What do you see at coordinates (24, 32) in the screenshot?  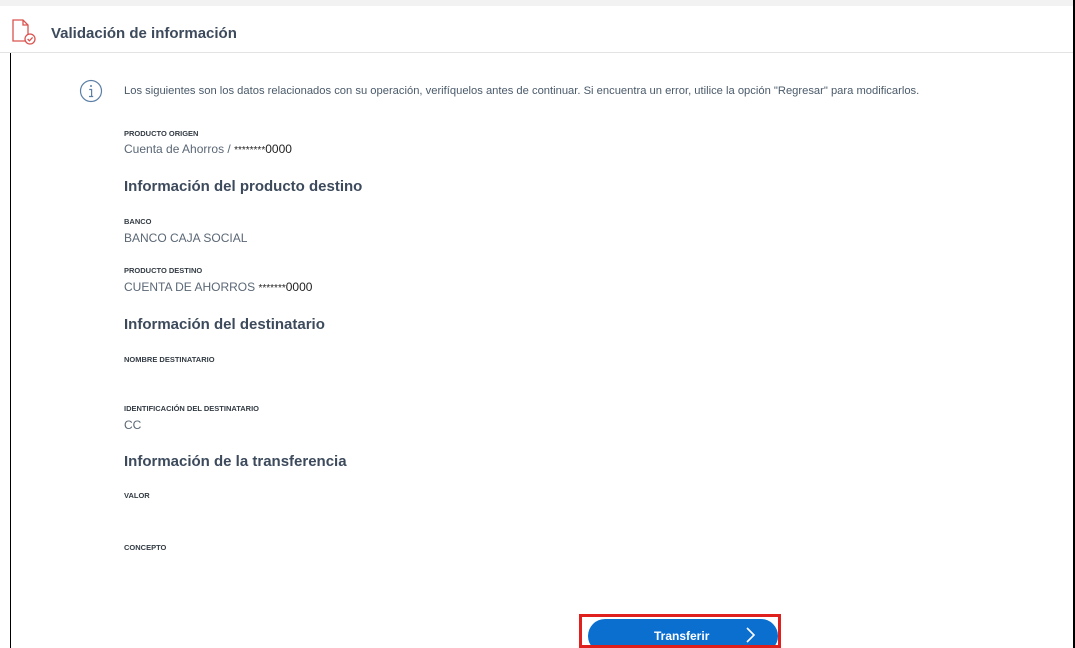 I see `document-check-icon` at bounding box center [24, 32].